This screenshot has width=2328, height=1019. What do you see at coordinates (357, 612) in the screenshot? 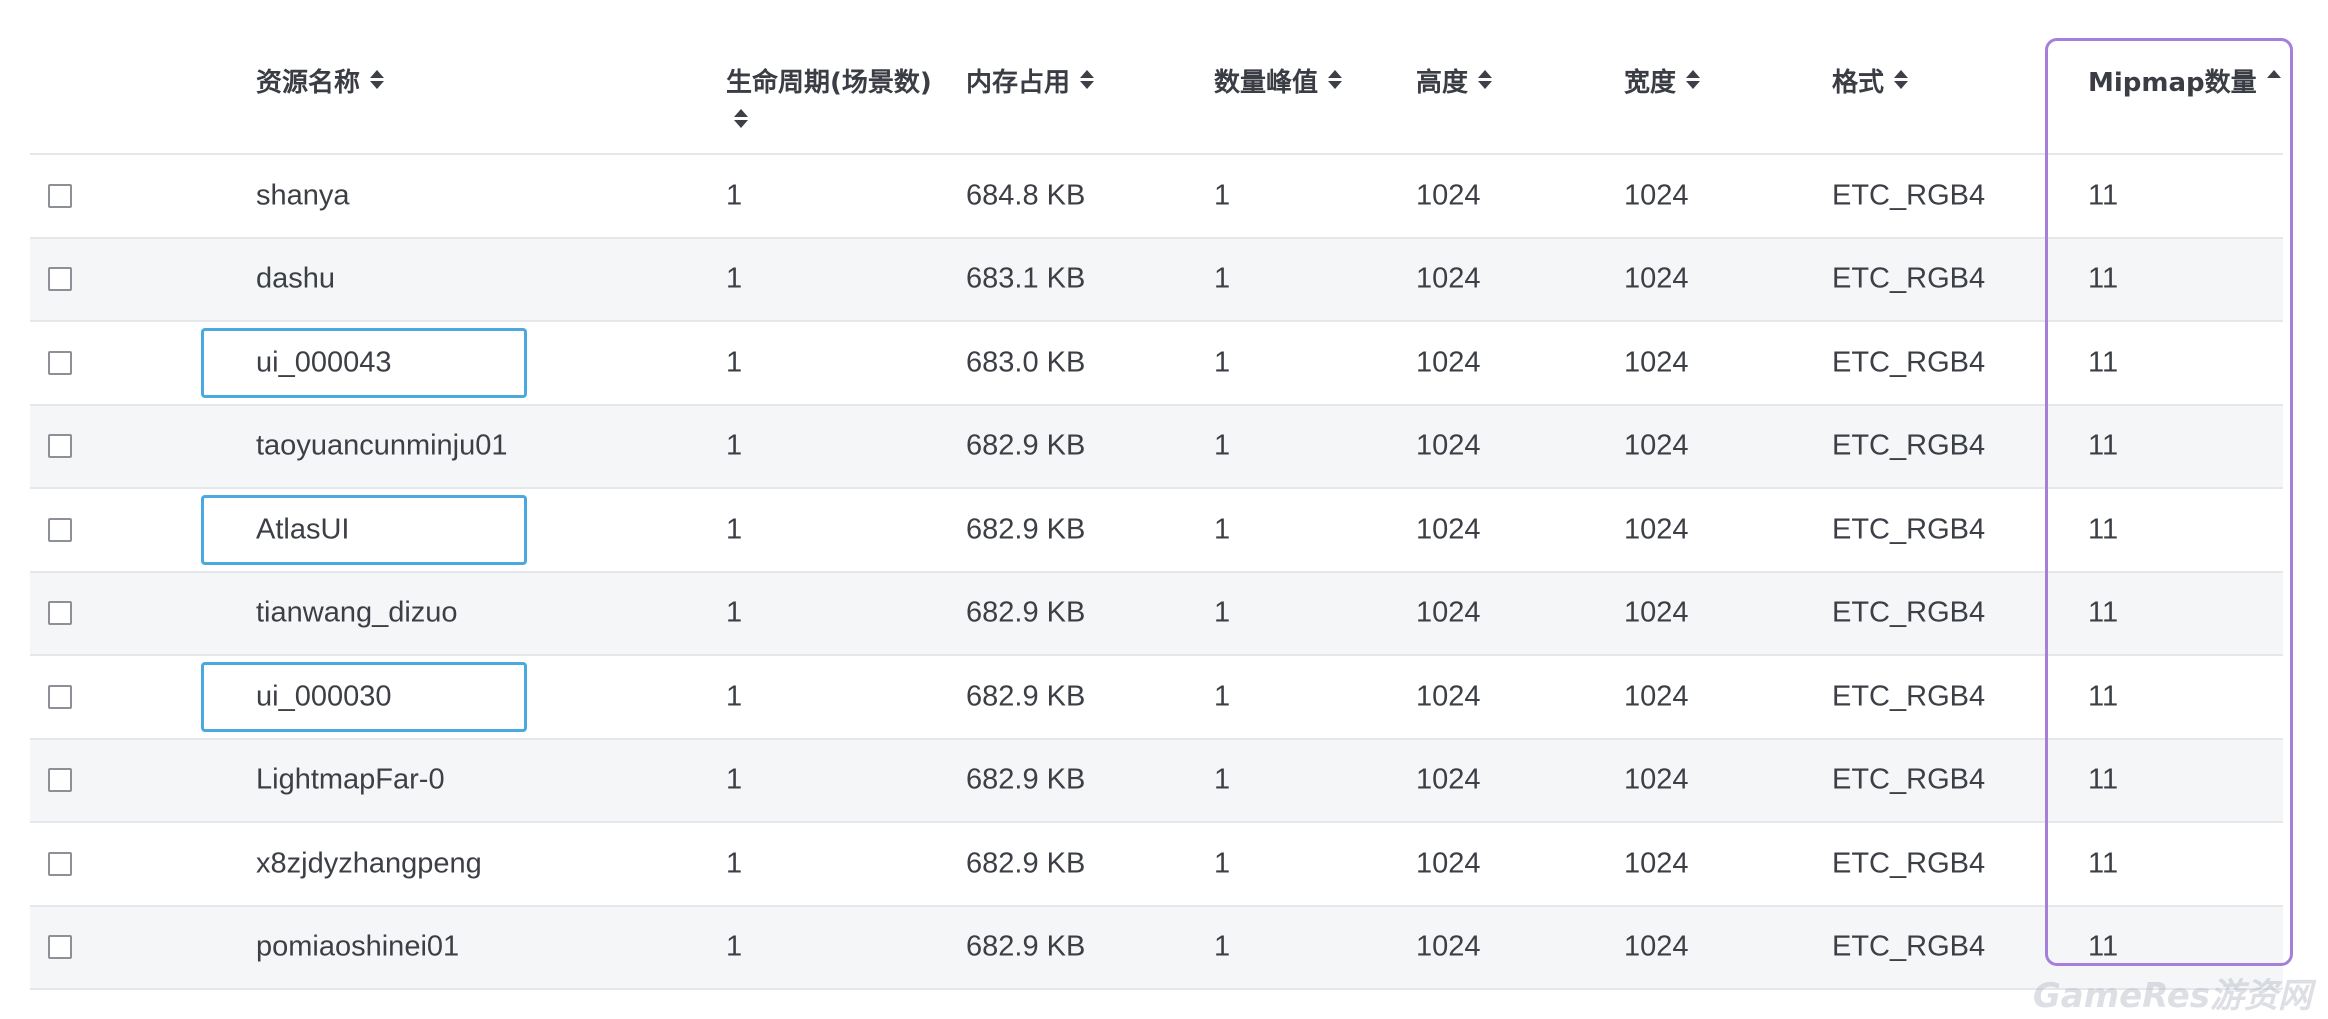
I see `cell-name: tianwang_dizuo` at bounding box center [357, 612].